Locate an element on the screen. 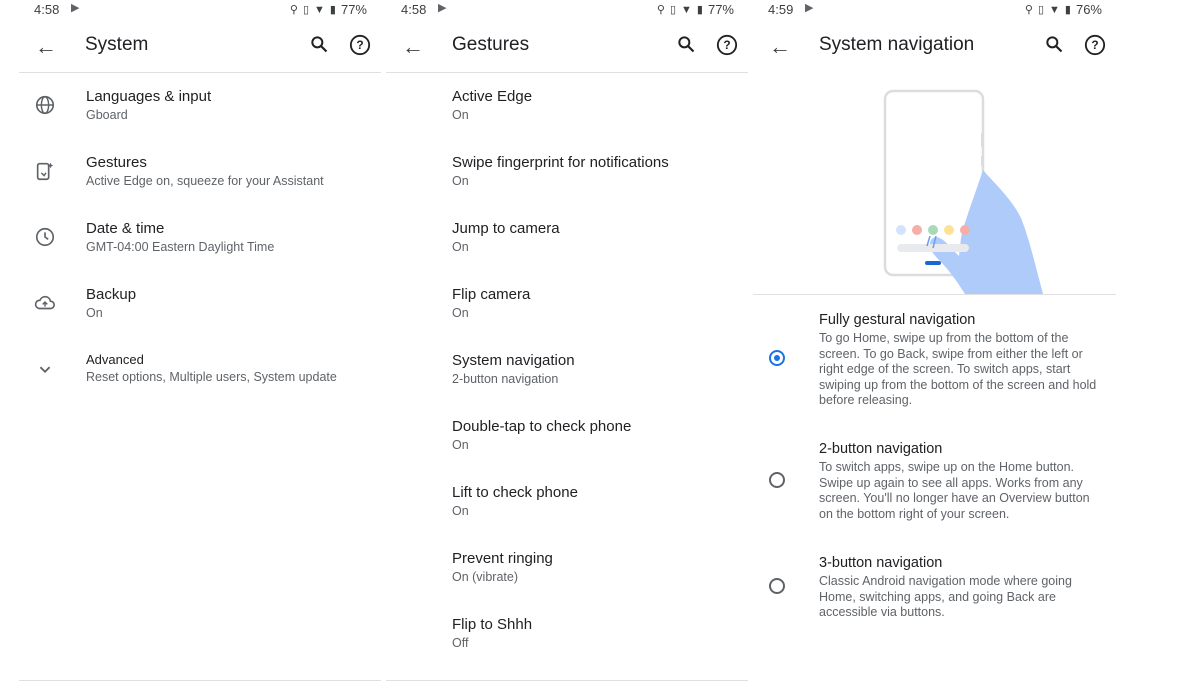 The image size is (1186, 682). app-bar: ← System navigation ? is located at coordinates (934, 48).